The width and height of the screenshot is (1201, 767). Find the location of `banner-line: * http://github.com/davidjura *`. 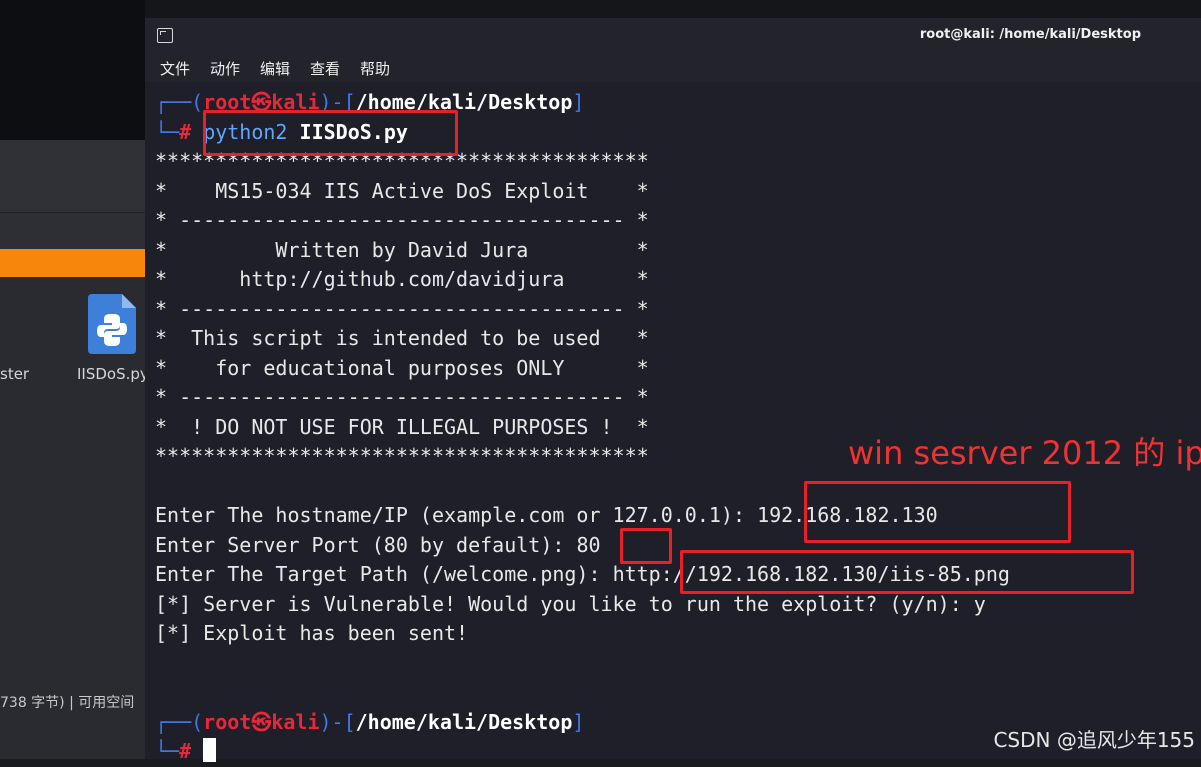

banner-line: * http://github.com/davidjura * is located at coordinates (402, 279).